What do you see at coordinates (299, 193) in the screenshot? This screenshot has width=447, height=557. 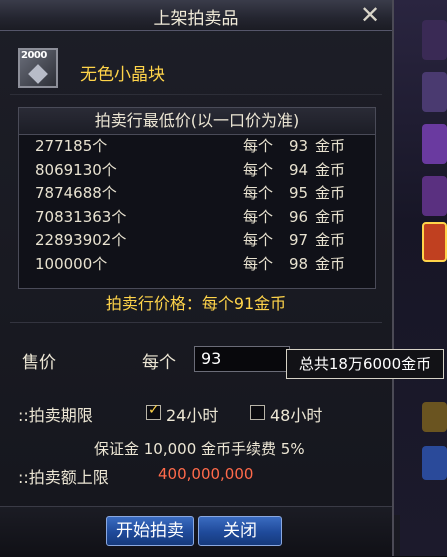 I see `price-row-price: 95` at bounding box center [299, 193].